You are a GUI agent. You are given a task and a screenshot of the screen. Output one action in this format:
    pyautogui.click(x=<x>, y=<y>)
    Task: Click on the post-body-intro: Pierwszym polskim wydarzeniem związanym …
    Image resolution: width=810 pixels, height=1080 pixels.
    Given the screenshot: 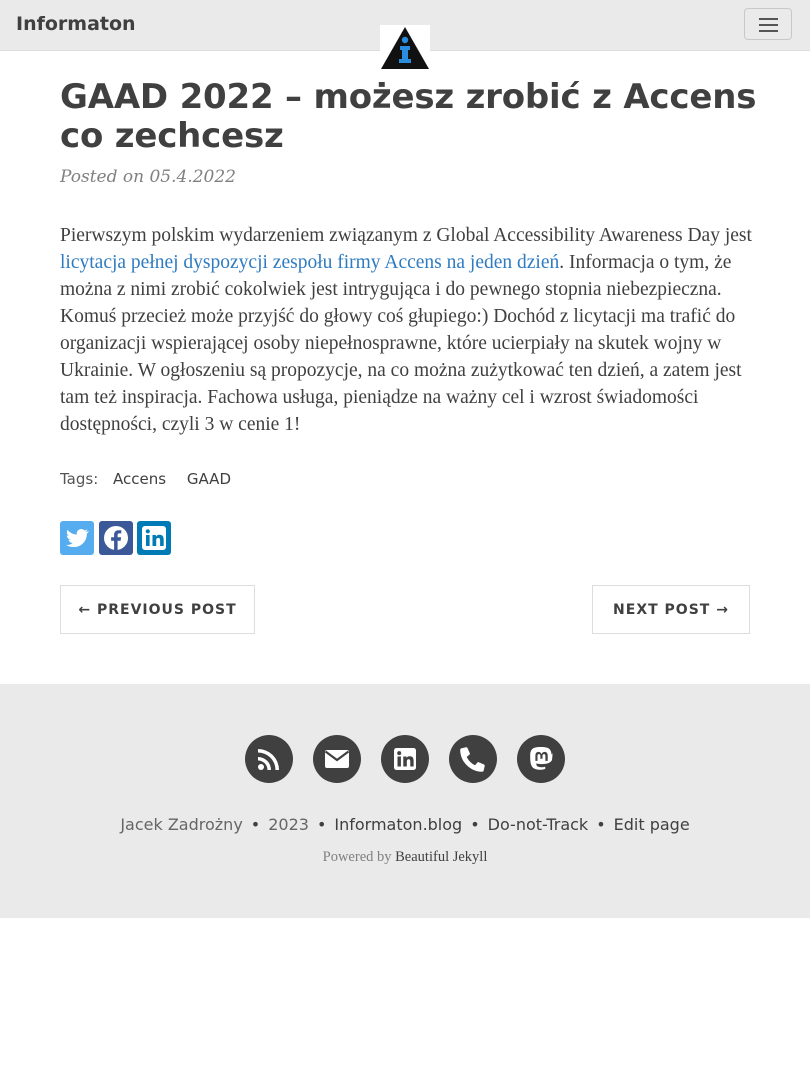 What is the action you would take?
    pyautogui.click(x=406, y=235)
    